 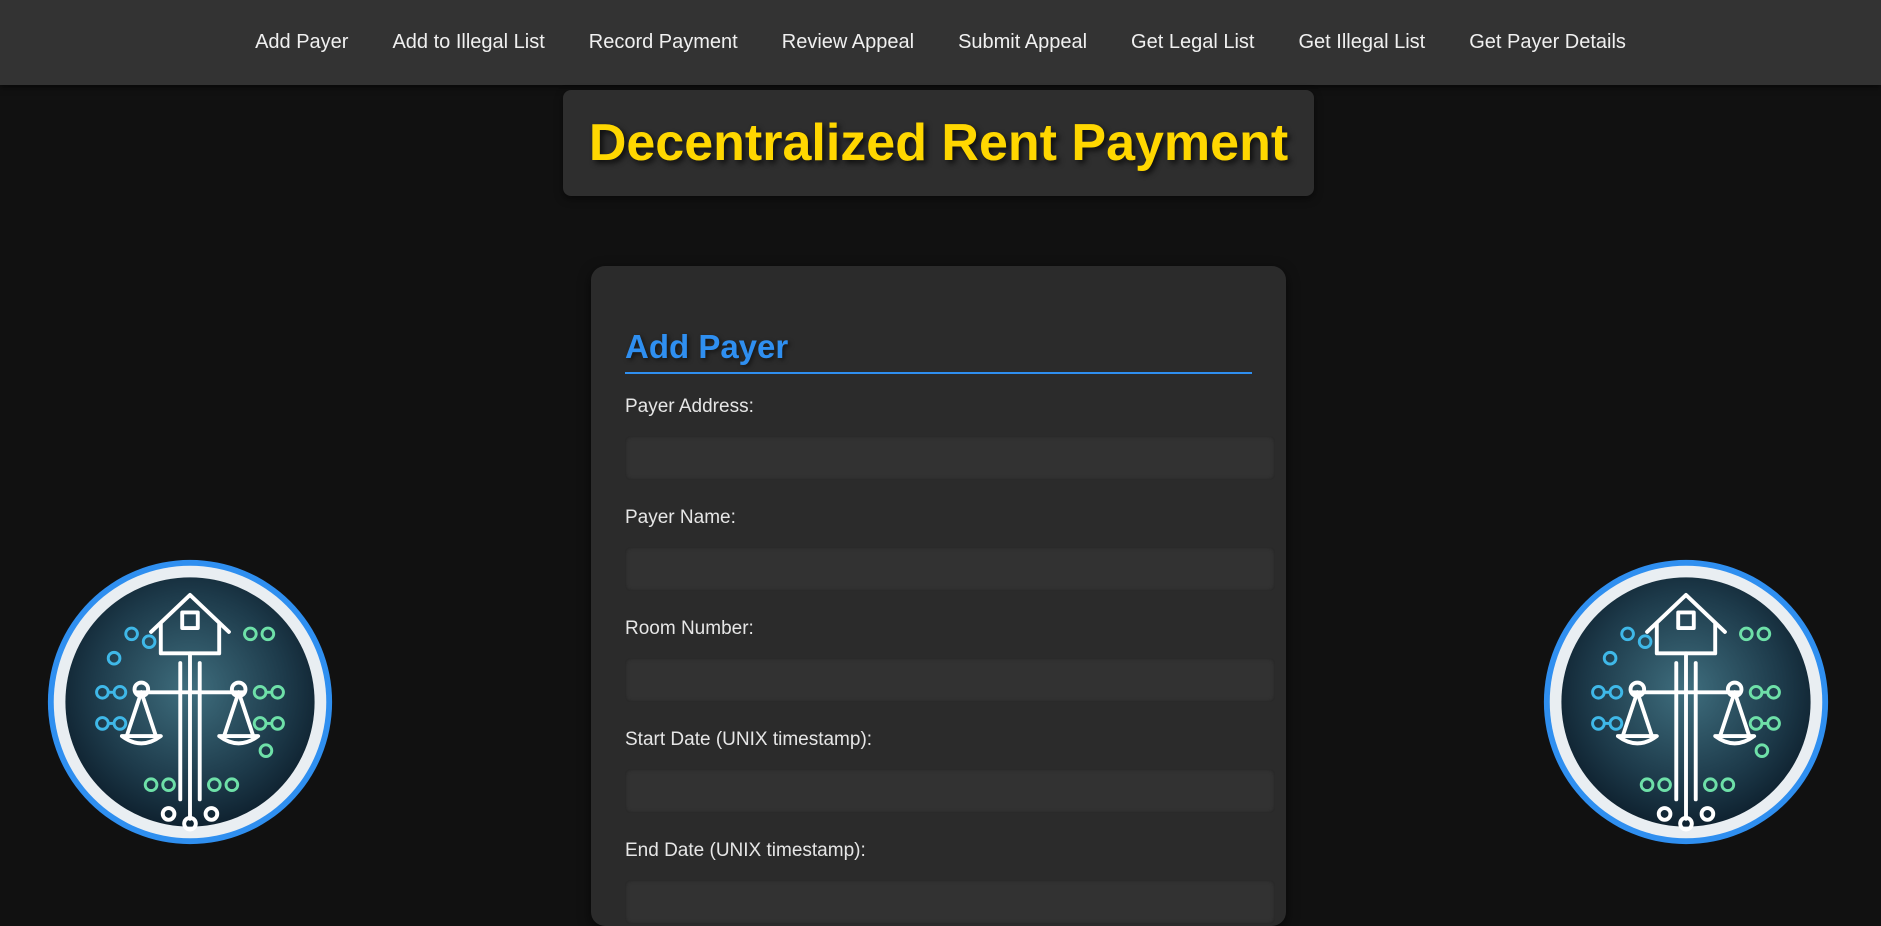 I want to click on nav-get-legal-list: Get Legal List, so click(x=1192, y=42).